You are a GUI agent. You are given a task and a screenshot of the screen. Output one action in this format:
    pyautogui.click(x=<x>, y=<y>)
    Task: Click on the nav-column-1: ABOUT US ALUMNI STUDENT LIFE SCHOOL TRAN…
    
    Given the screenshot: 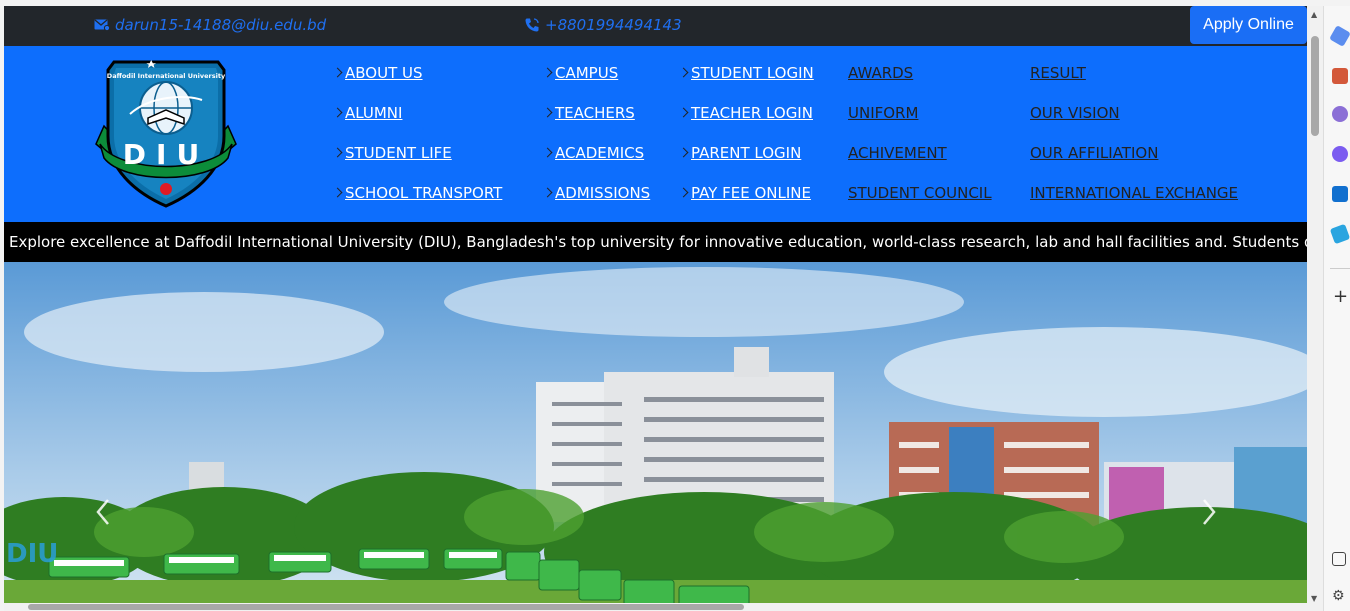 What is the action you would take?
    pyautogui.click(x=417, y=144)
    